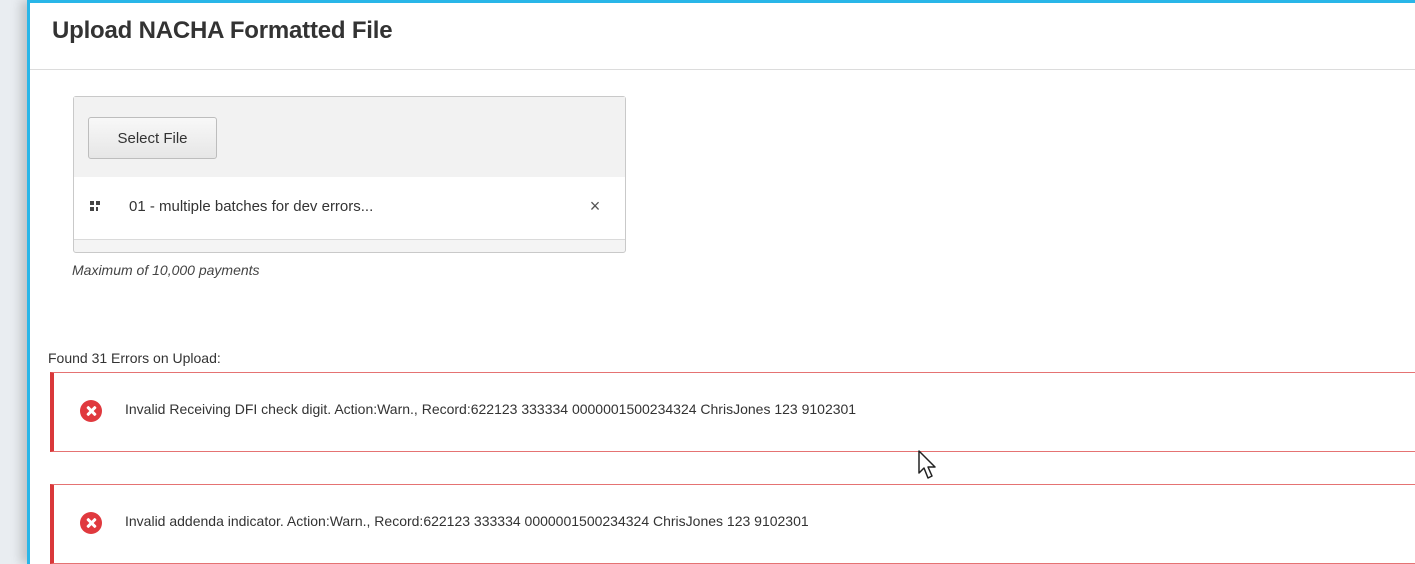 This screenshot has height=564, width=1415. I want to click on page-title: Upload NACHA Formatted File, so click(222, 30).